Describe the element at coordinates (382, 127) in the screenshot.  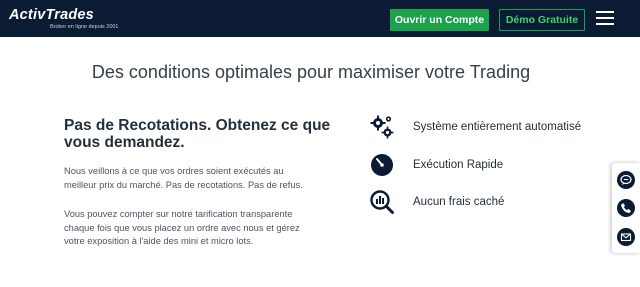
I see `gears-icon` at that location.